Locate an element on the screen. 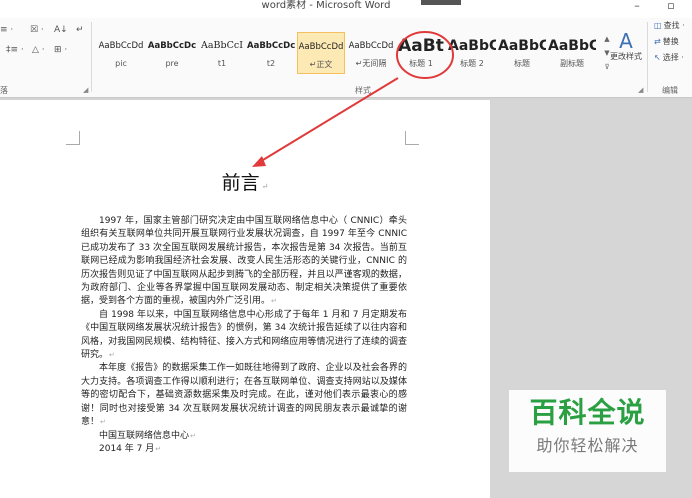 Image resolution: width=692 pixels, height=498 pixels. minimize-button: – is located at coordinates (637, 7).